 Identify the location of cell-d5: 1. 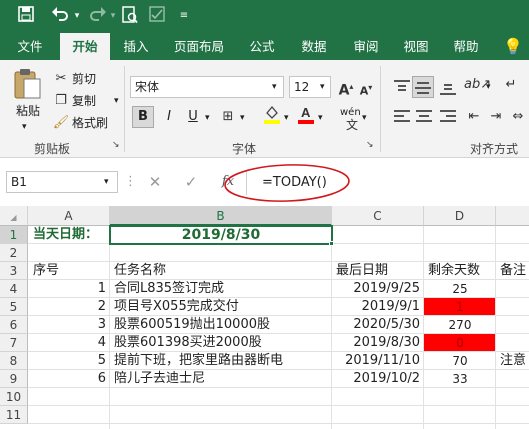
(460, 307).